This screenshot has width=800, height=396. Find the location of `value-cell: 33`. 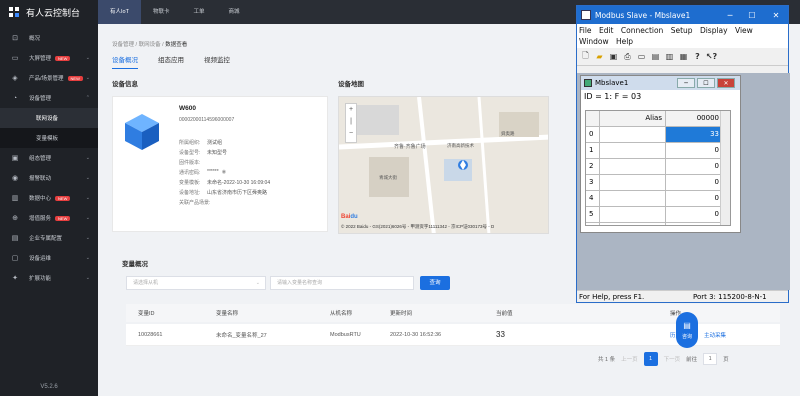

value-cell: 33 is located at coordinates (694, 135).